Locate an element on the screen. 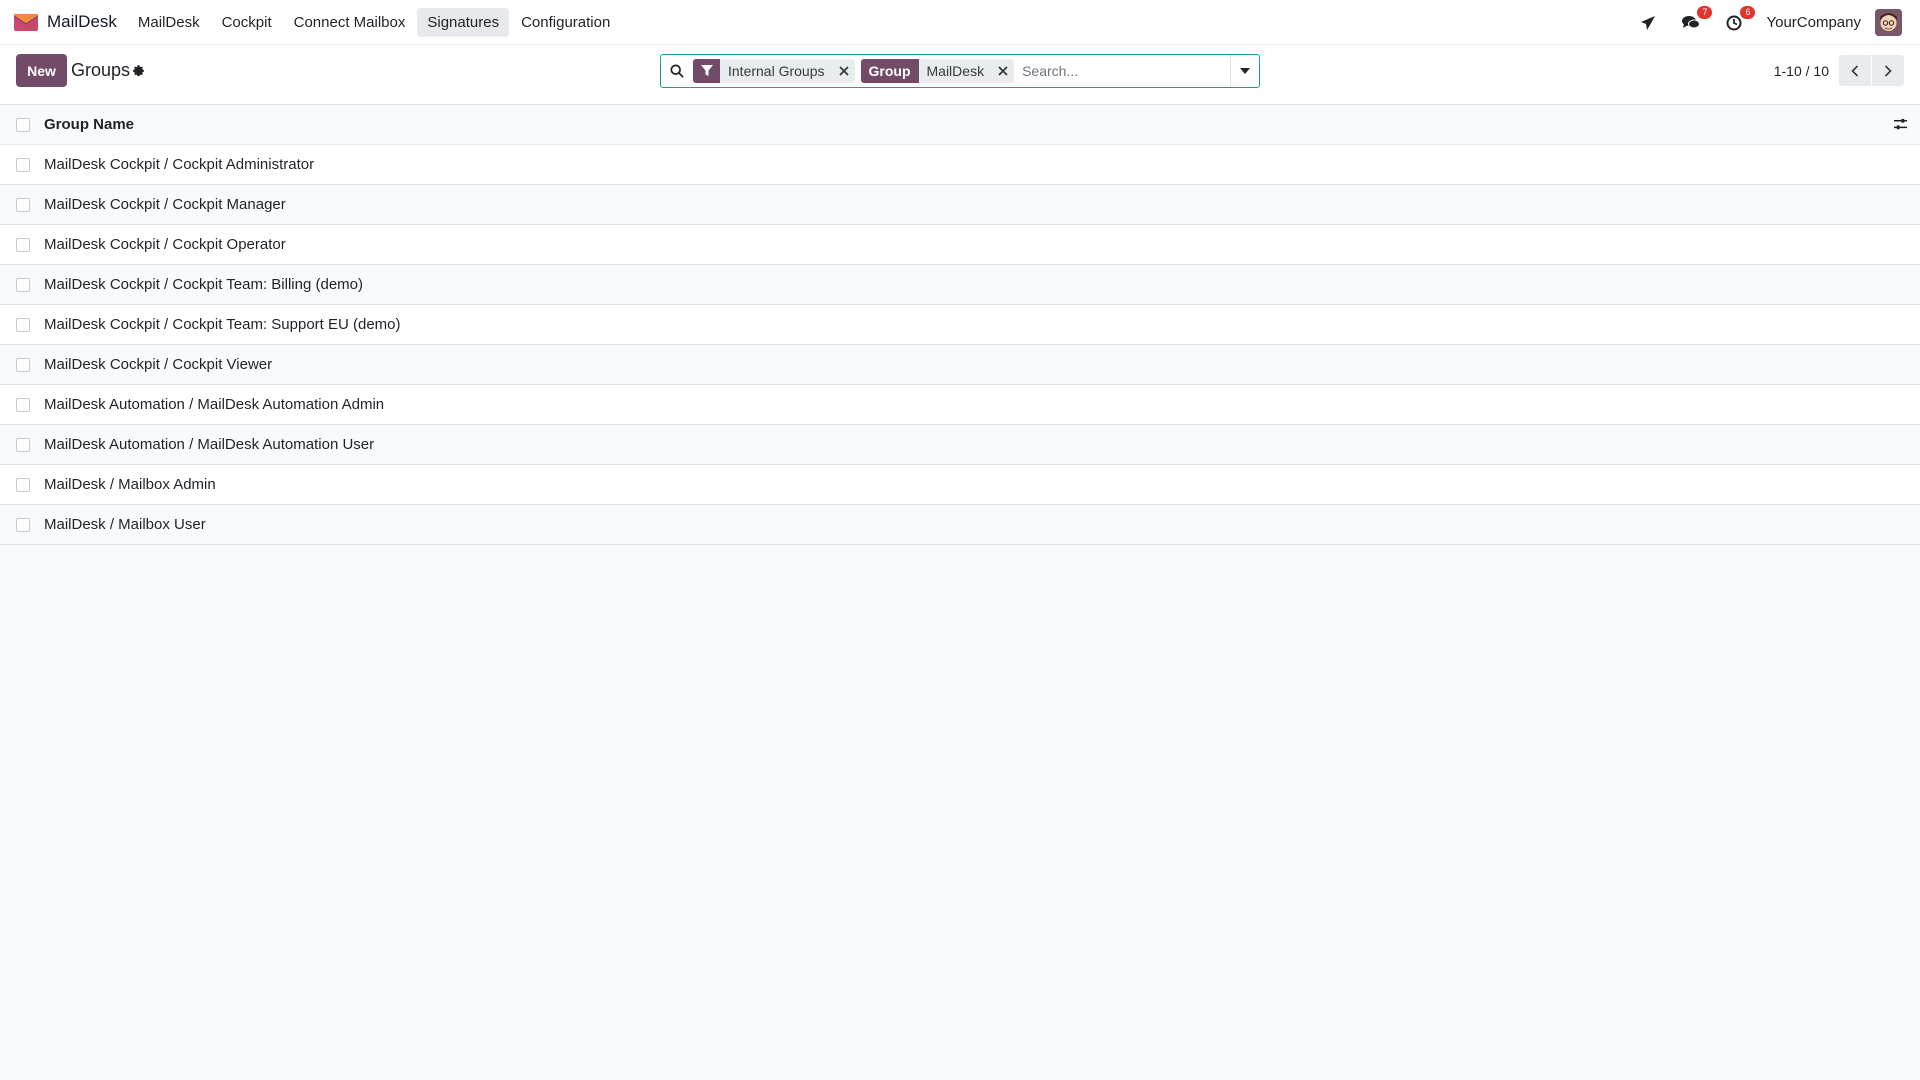 The width and height of the screenshot is (1920, 1080). select-all-checkbox is located at coordinates (23, 124).